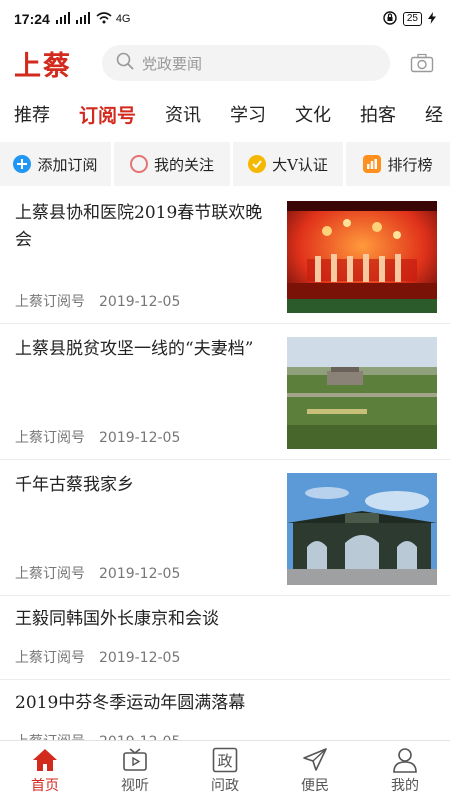 The width and height of the screenshot is (450, 800). What do you see at coordinates (225, 785) in the screenshot?
I see `nav-politics-label: 问政` at bounding box center [225, 785].